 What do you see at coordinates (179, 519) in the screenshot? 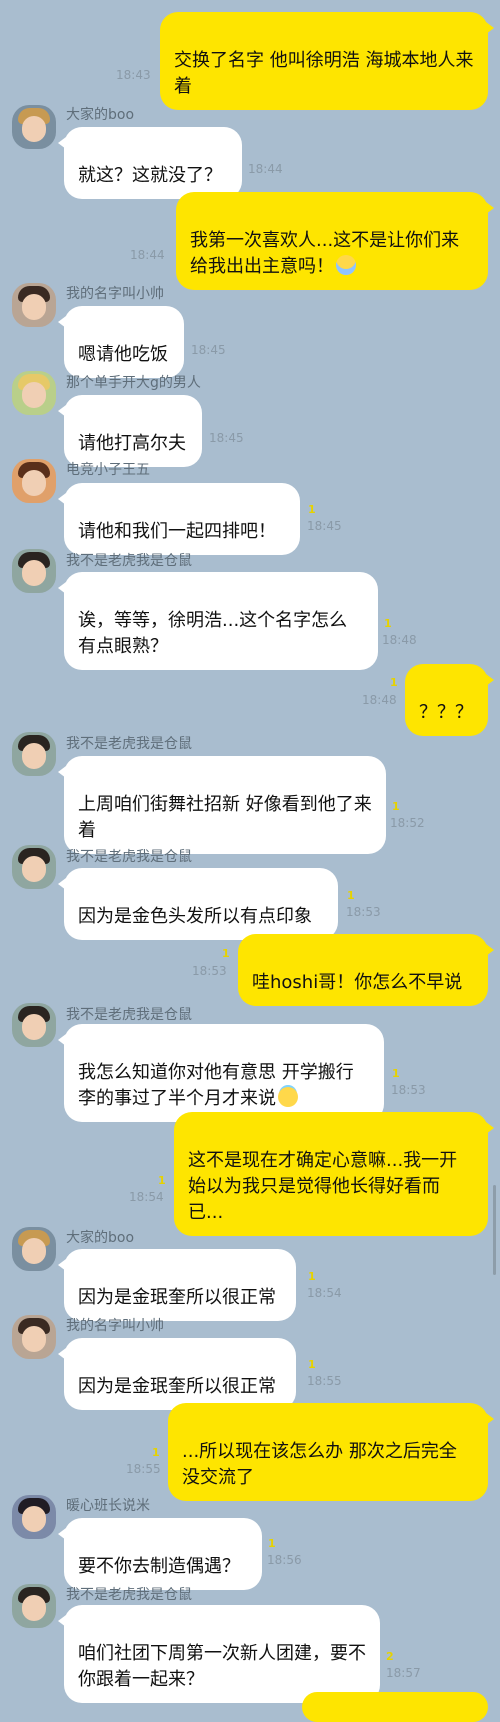
I see `message-bubble-incoming: 请他和我们一起四排吧！` at bounding box center [179, 519].